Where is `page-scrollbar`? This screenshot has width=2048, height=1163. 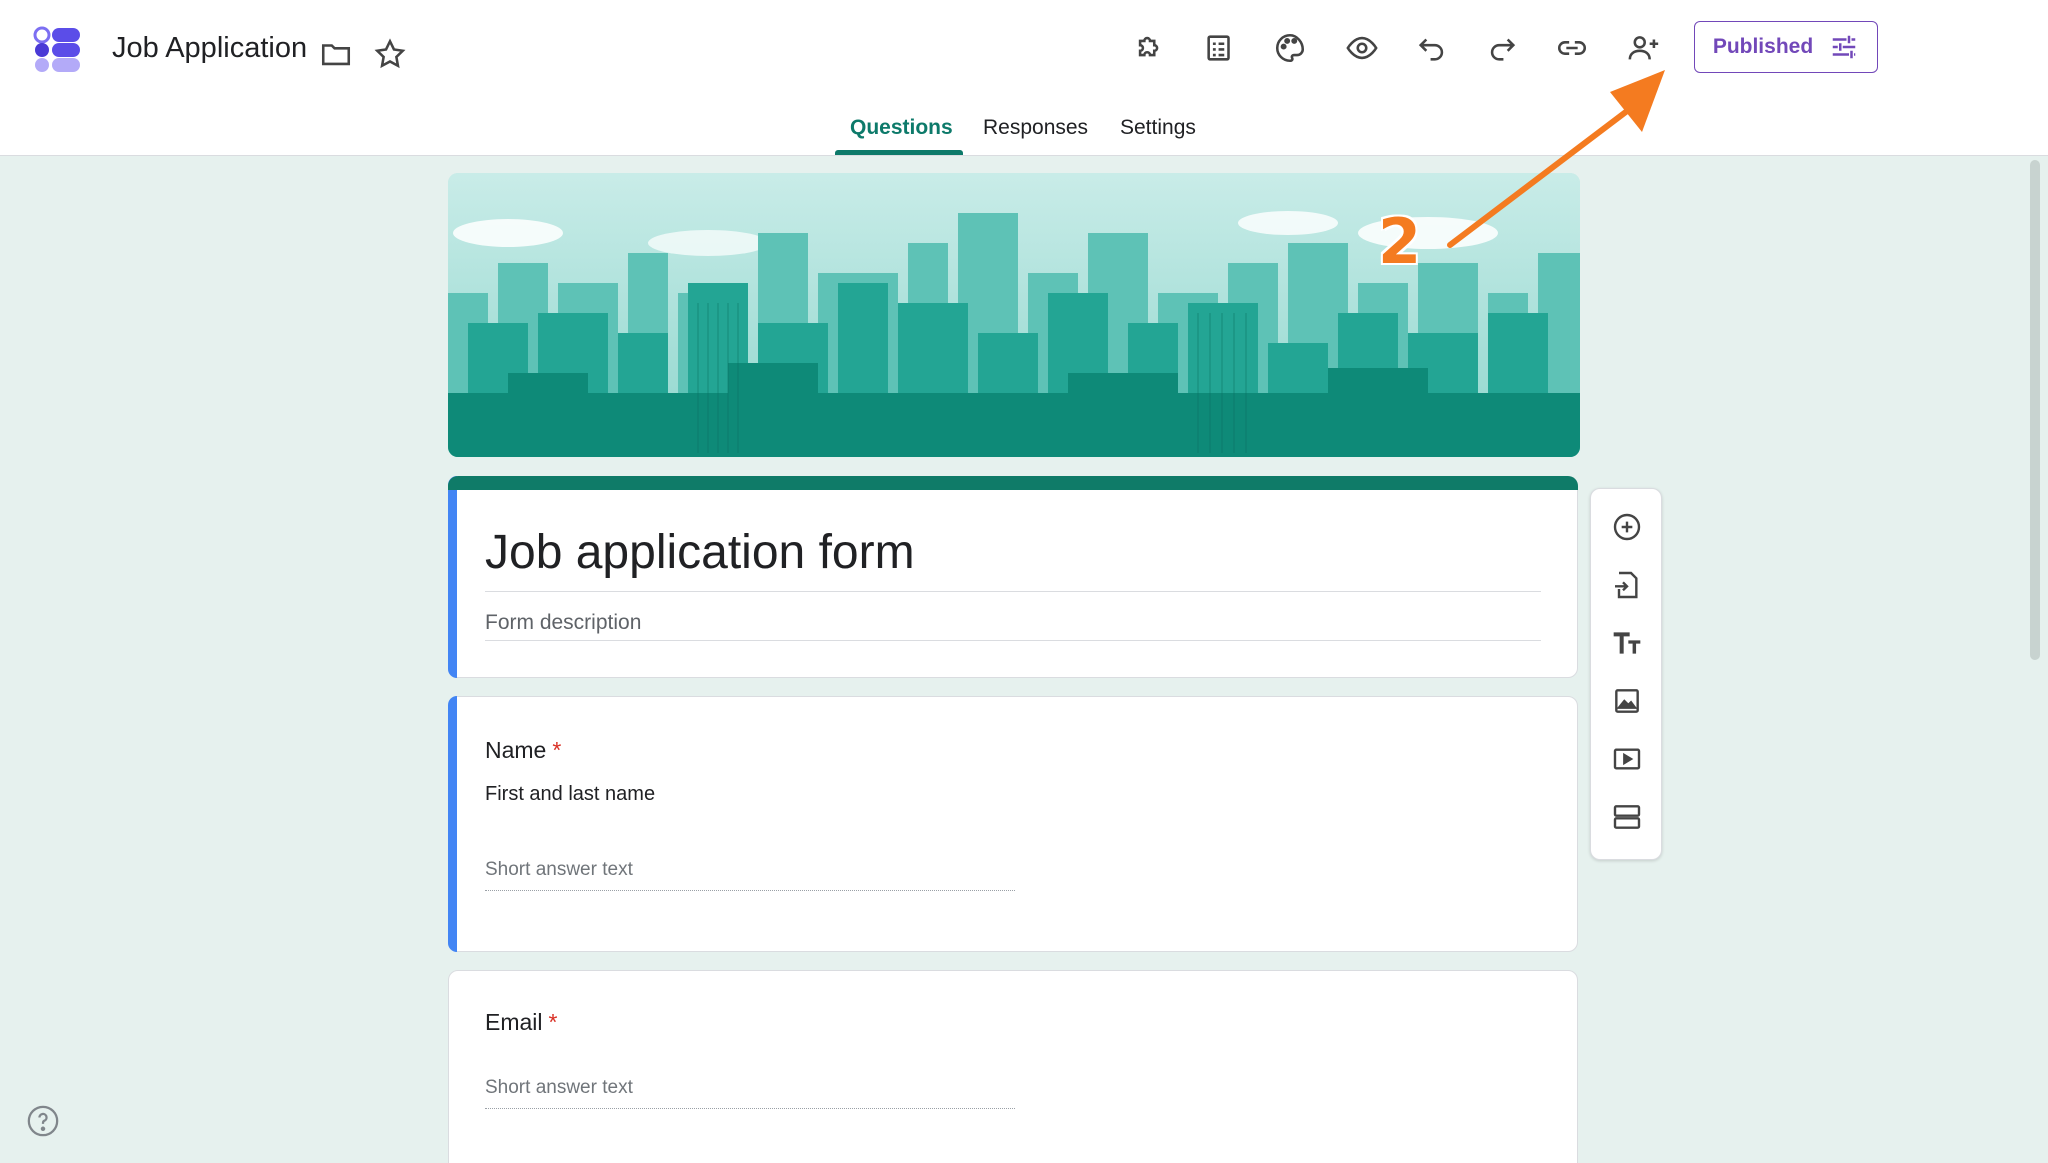 page-scrollbar is located at coordinates (2035, 410).